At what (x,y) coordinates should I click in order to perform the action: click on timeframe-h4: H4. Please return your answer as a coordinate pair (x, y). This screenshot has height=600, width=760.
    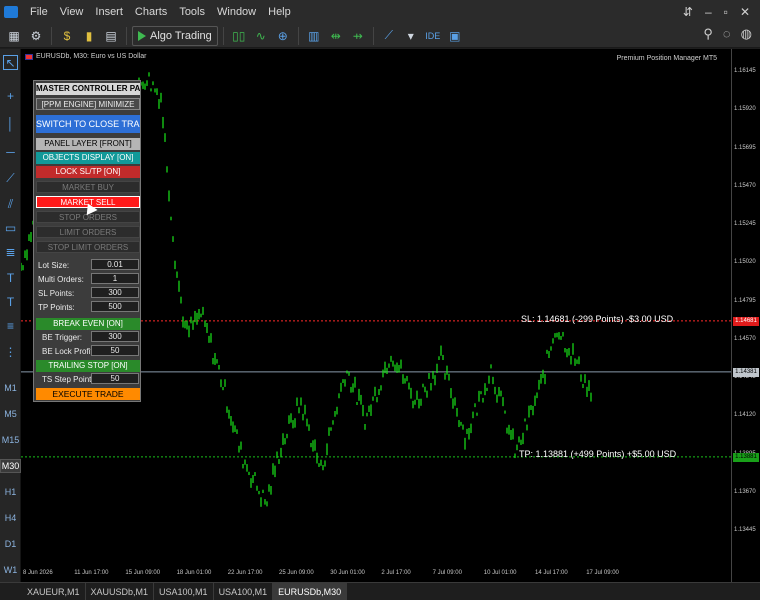
    Looking at the image, I should click on (10, 518).